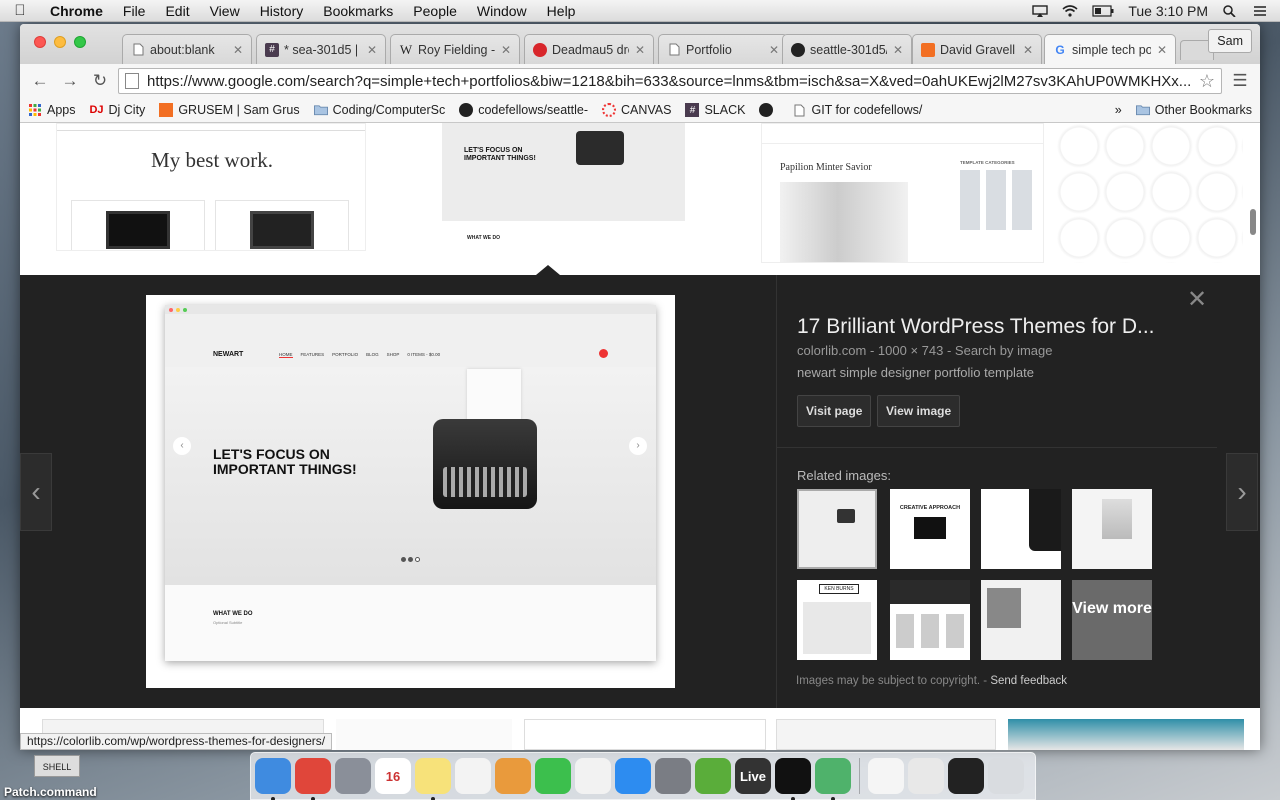 The width and height of the screenshot is (1280, 800). Describe the element at coordinates (1230, 10) in the screenshot. I see `spotlight-search-icon` at that location.